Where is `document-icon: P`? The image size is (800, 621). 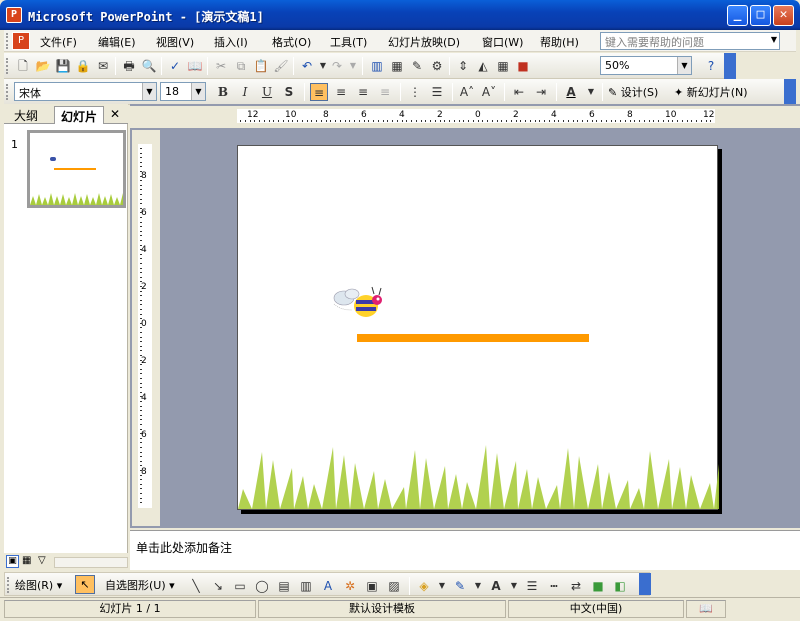
document-icon: P is located at coordinates (21, 41).